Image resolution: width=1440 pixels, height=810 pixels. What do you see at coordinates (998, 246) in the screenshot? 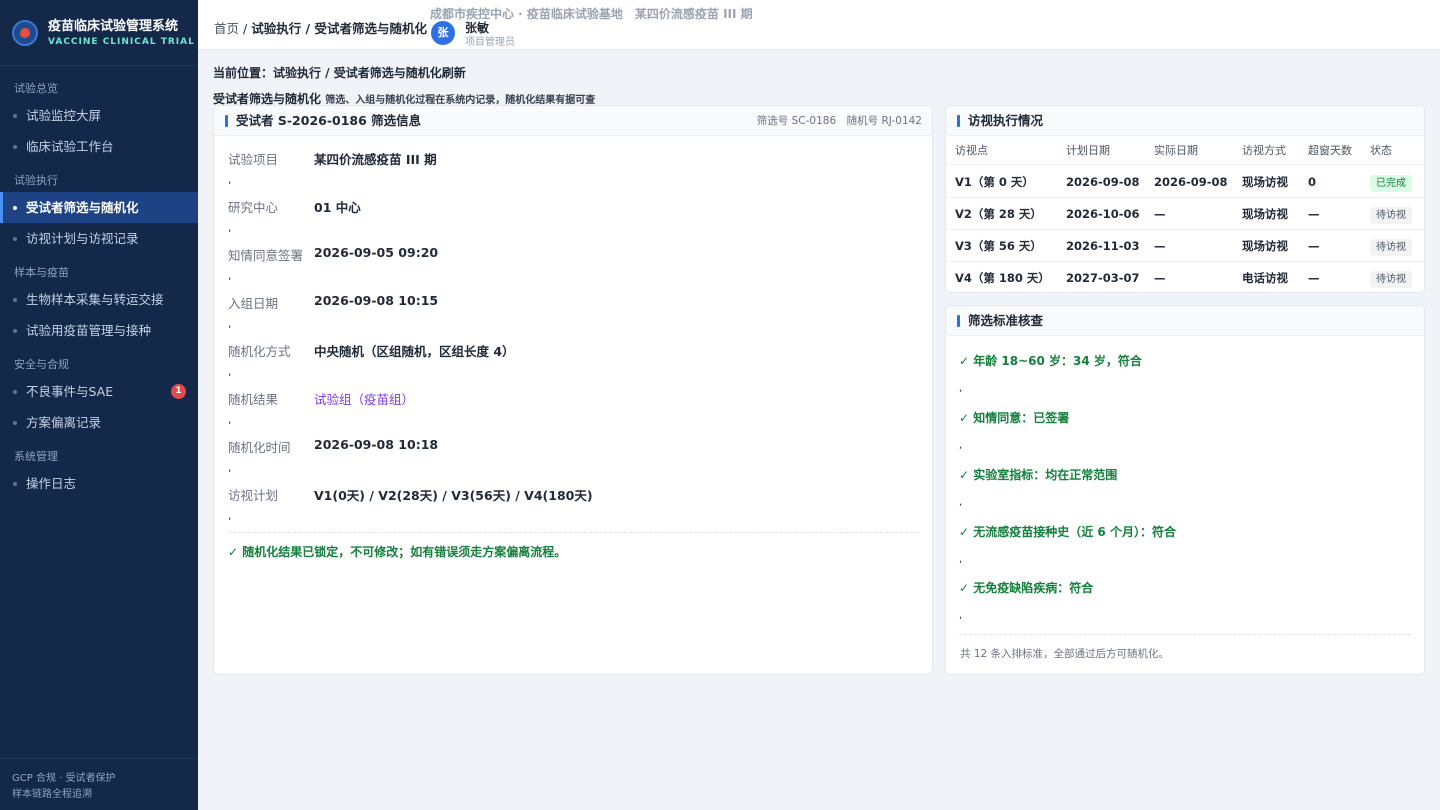
I see `cell-visit-point: V3（第 56 天）` at bounding box center [998, 246].